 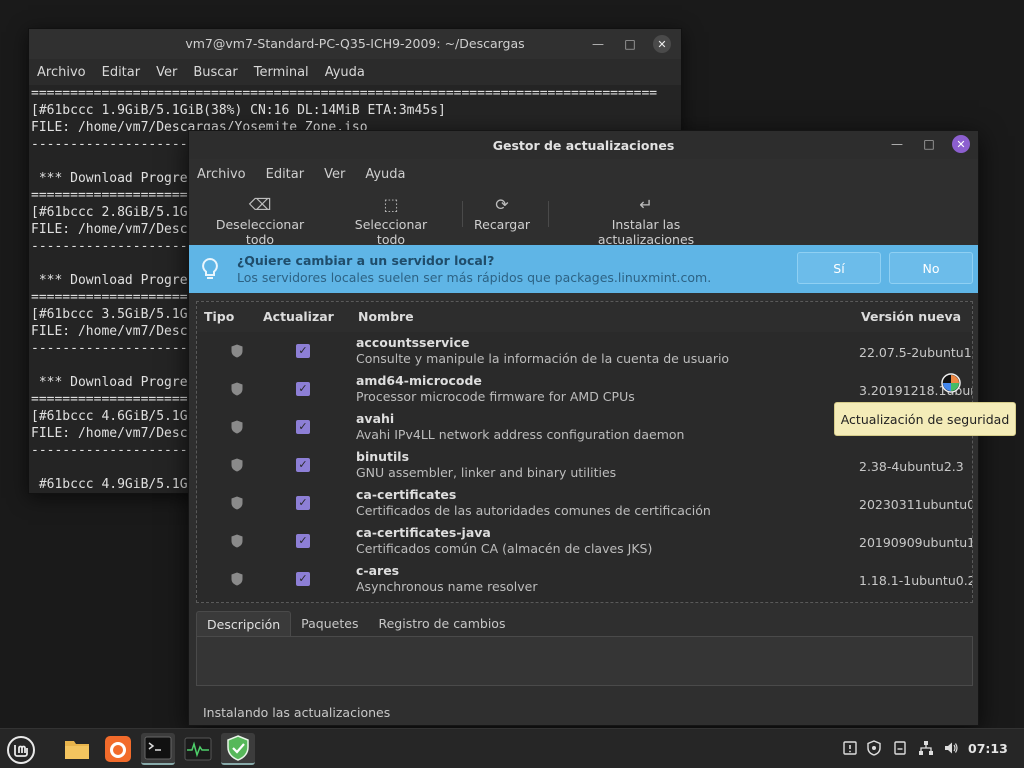 I want to click on mint-menu-icon, so click(x=21, y=750).